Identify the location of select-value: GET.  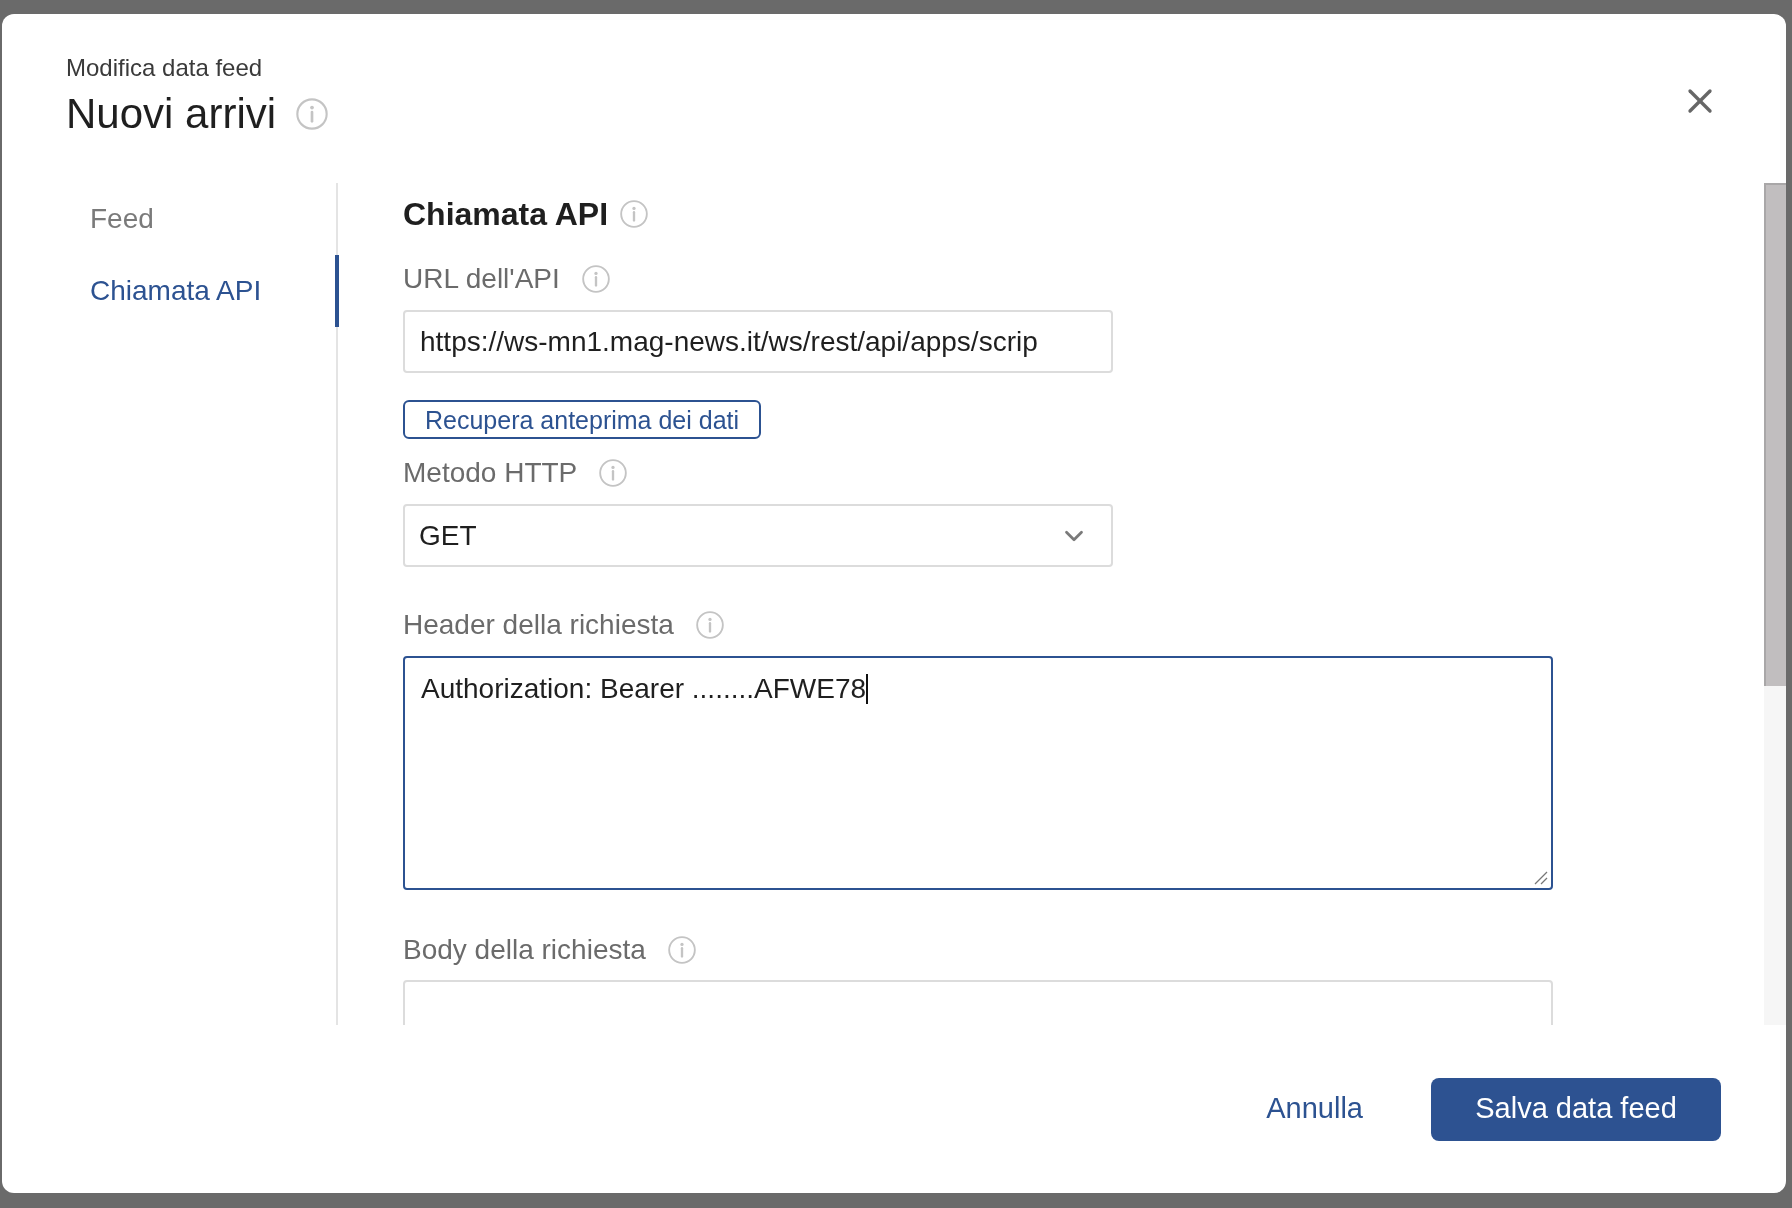
(448, 535).